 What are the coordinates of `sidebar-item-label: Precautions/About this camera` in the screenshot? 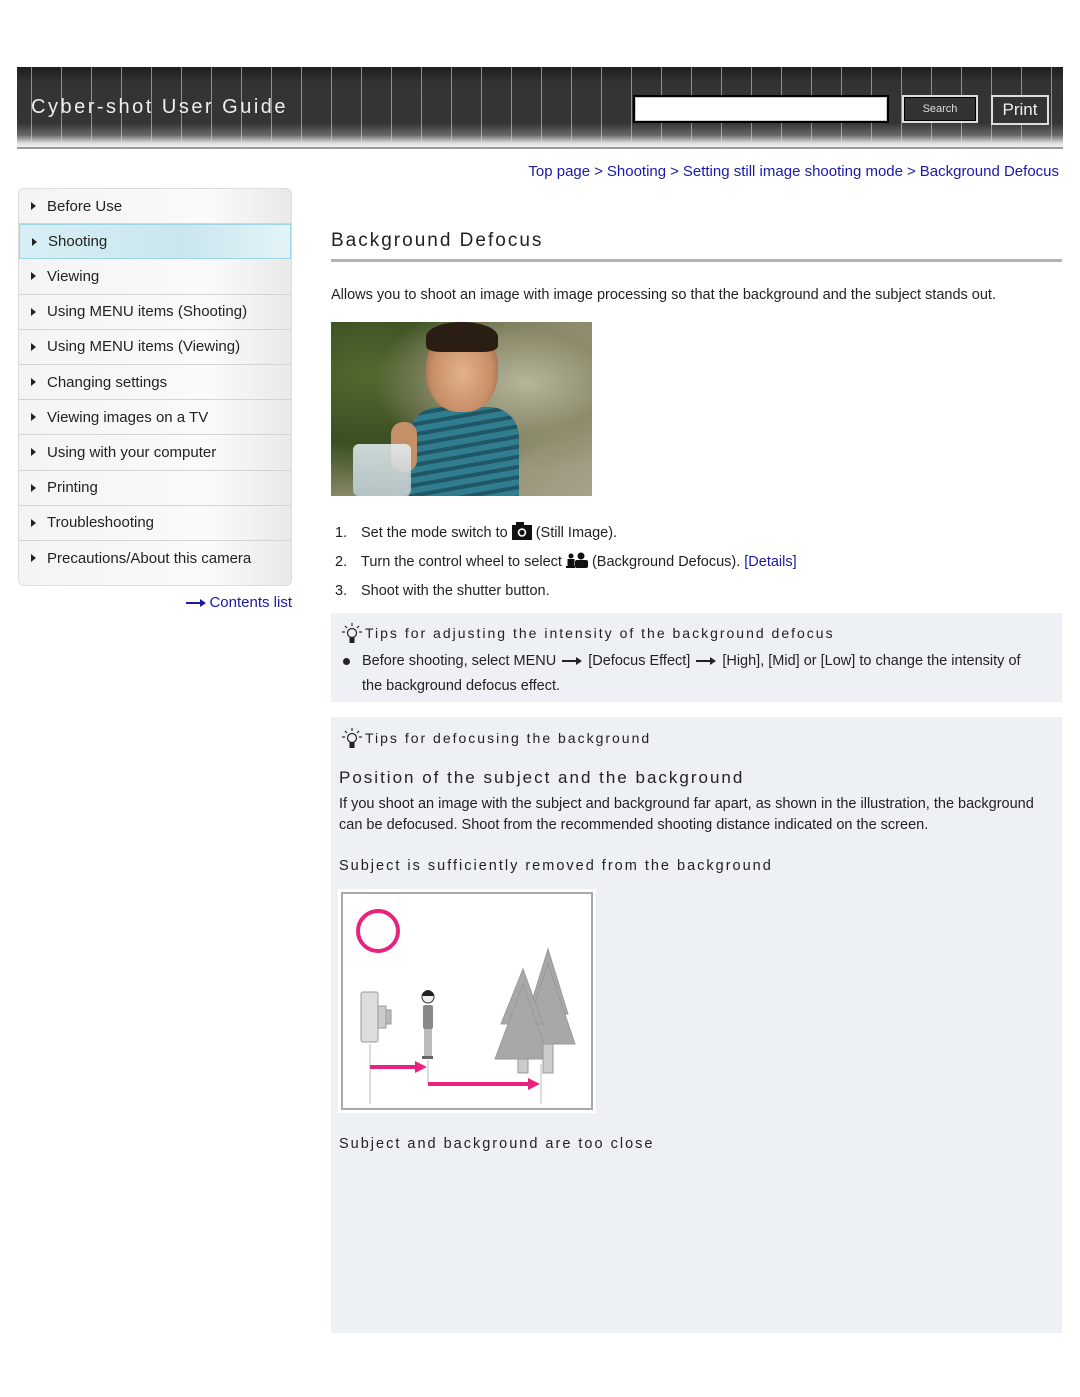 It's located at (149, 558).